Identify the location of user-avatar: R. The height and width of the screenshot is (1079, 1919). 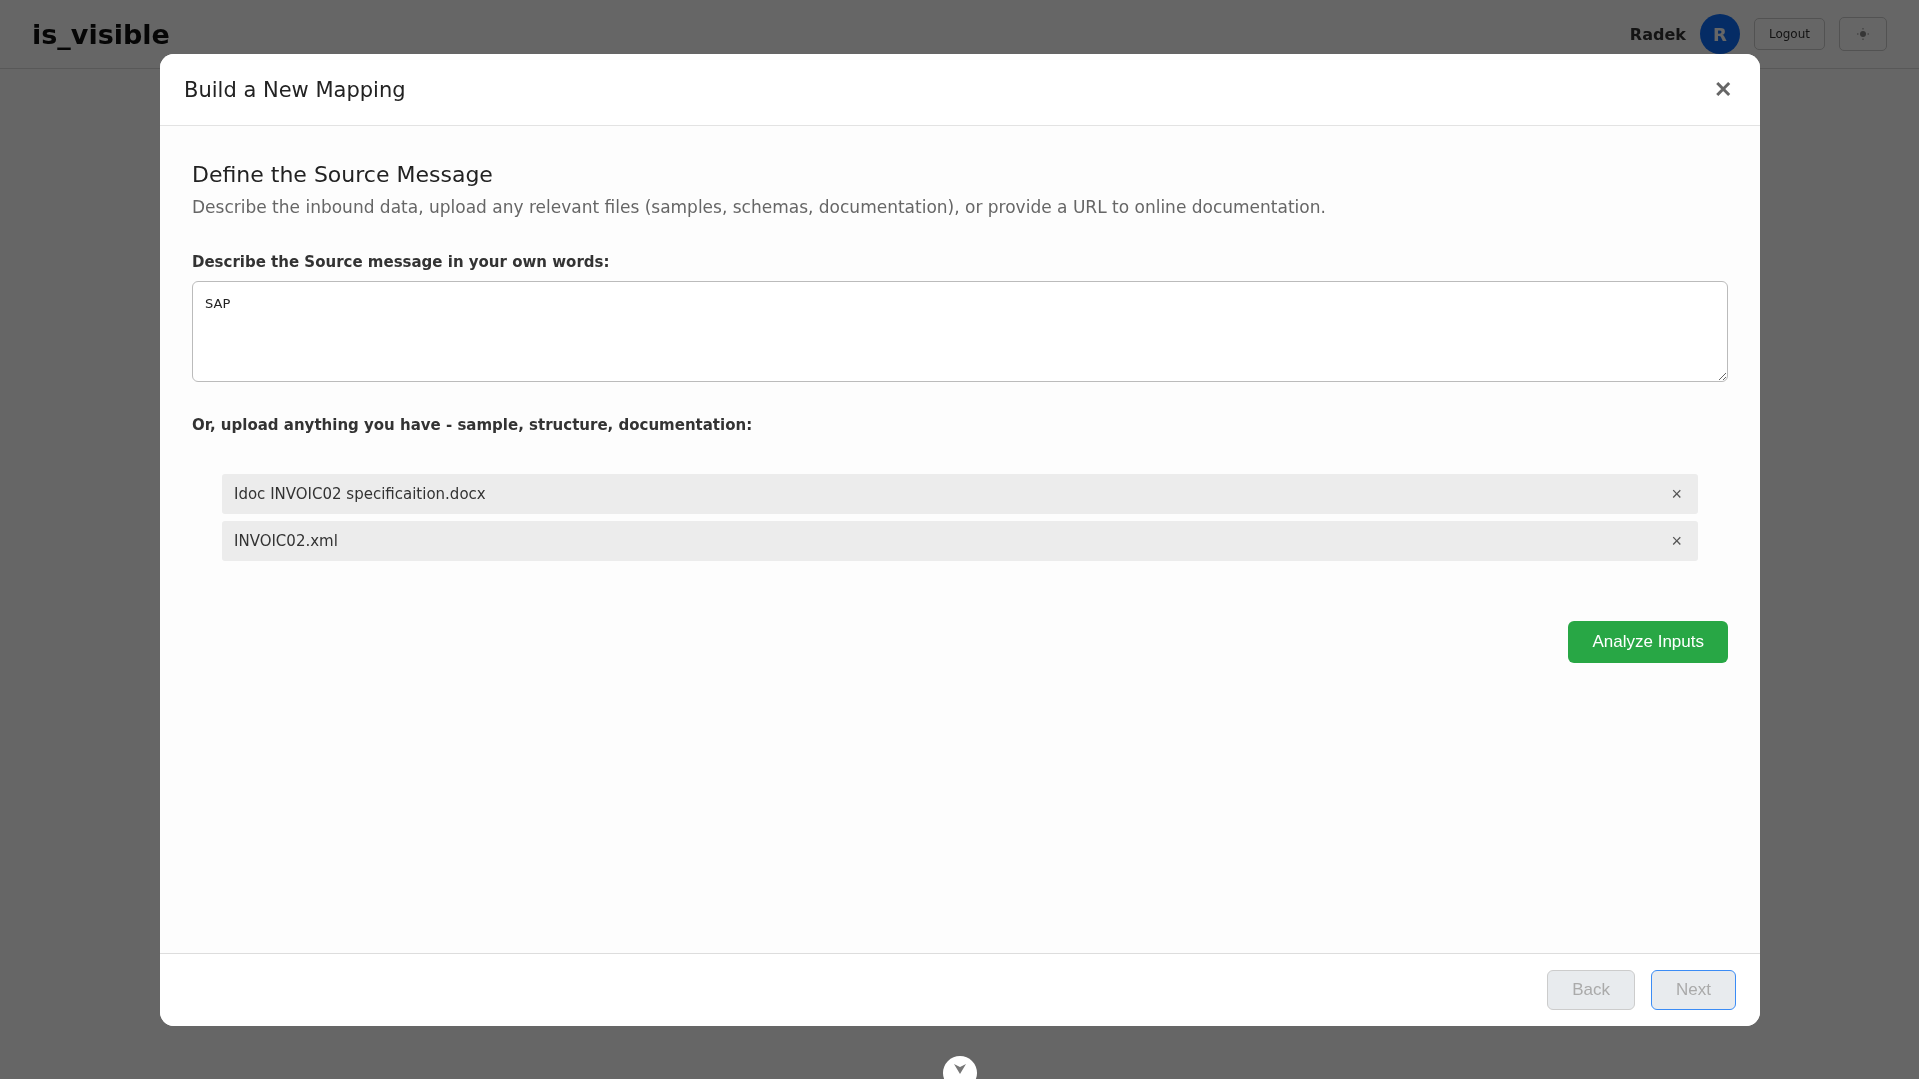
(1719, 34).